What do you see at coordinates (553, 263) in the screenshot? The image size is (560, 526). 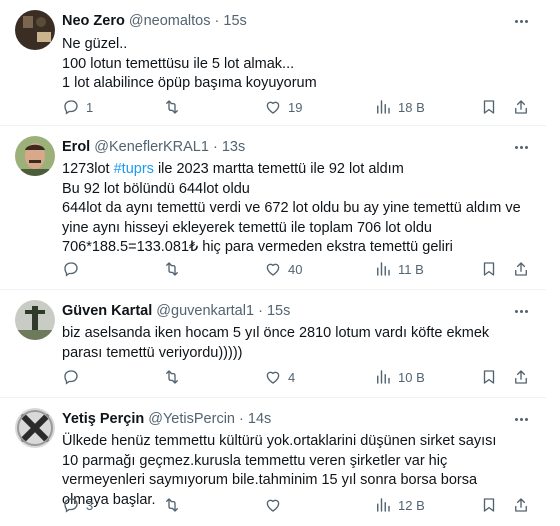 I see `scrollbar` at bounding box center [553, 263].